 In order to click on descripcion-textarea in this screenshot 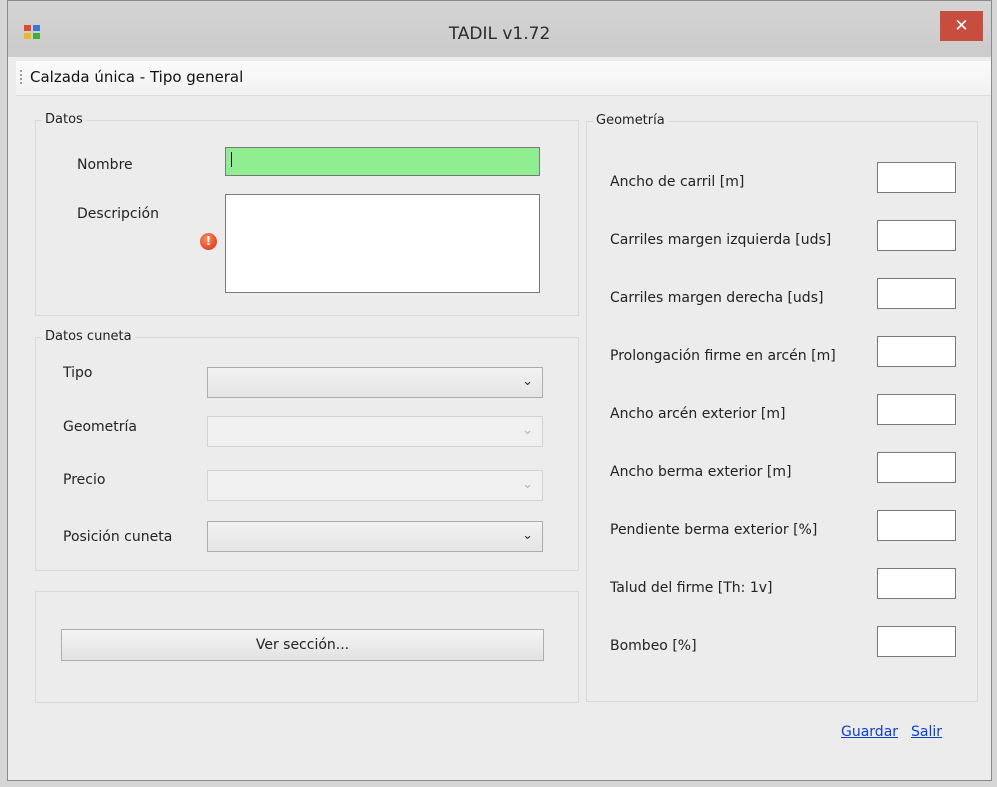, I will do `click(382, 243)`.